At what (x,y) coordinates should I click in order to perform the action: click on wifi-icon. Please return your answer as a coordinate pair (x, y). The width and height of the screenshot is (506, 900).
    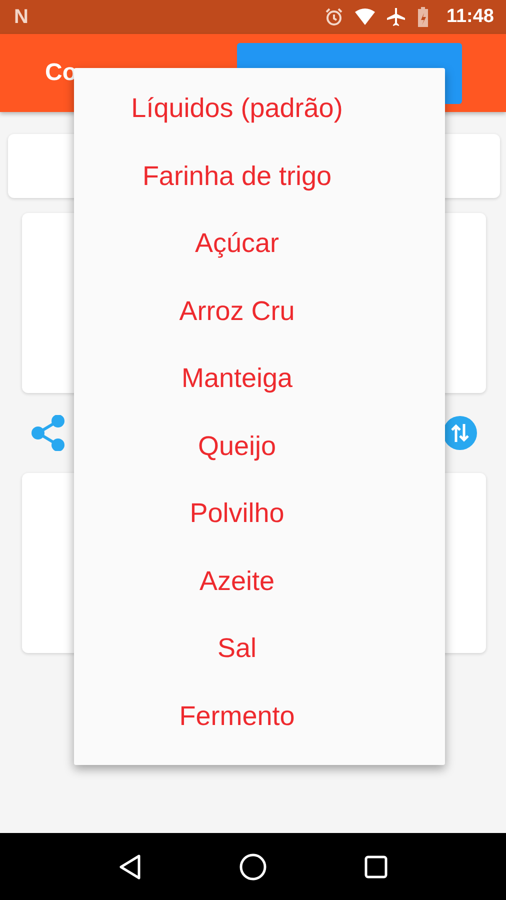
    Looking at the image, I should click on (365, 17).